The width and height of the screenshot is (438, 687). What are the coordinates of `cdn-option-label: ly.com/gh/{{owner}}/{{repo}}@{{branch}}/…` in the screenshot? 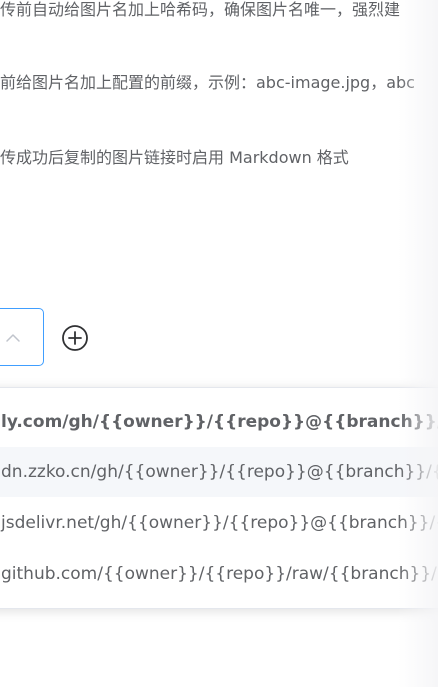 It's located at (219, 422).